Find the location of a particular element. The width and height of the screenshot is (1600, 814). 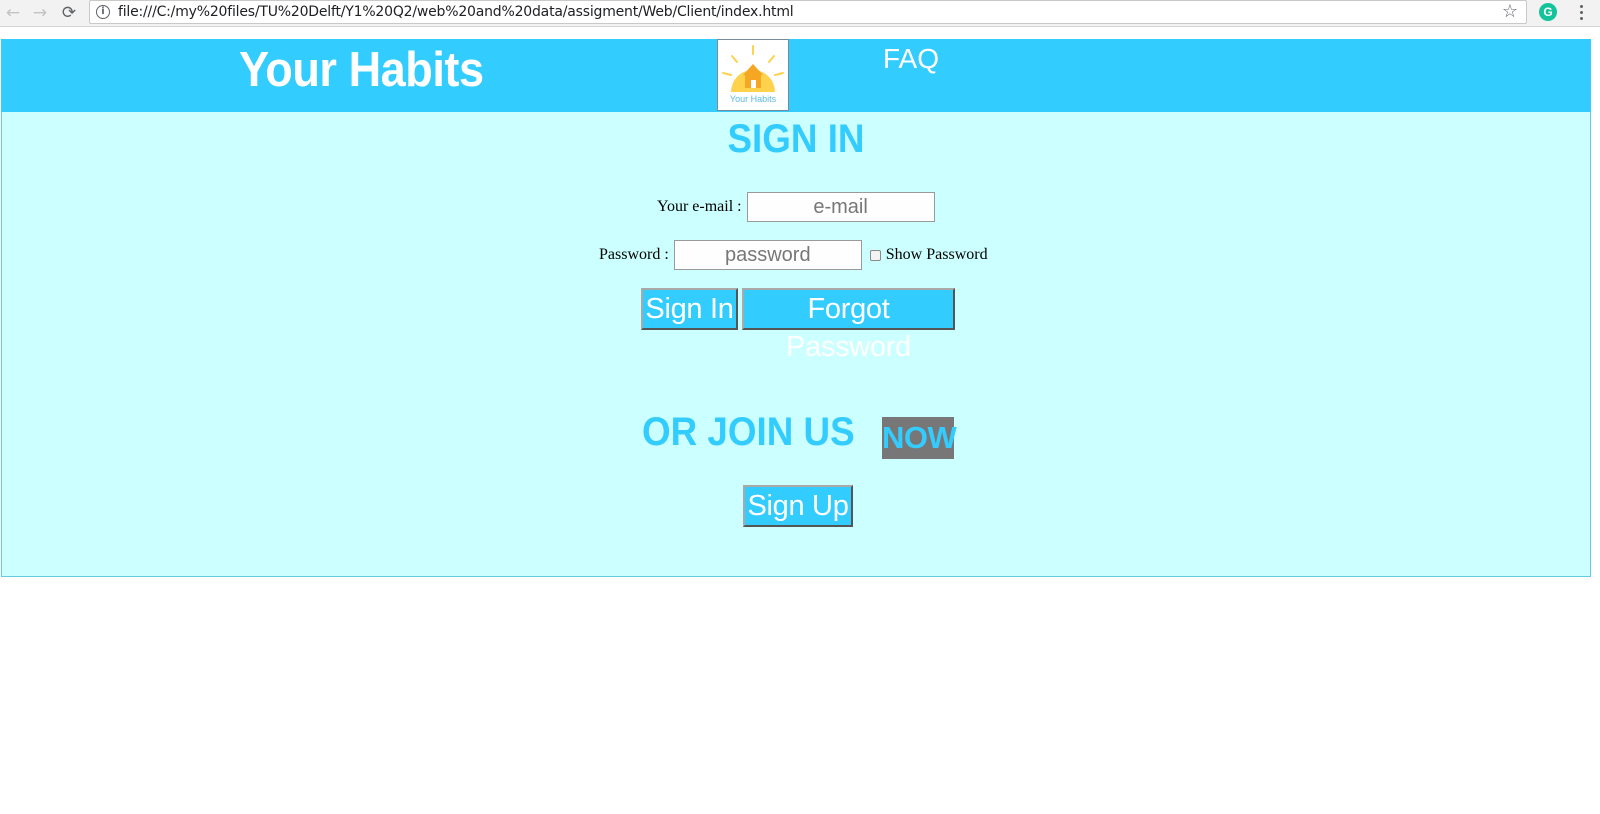

browser-menu-icon is located at coordinates (1581, 12).